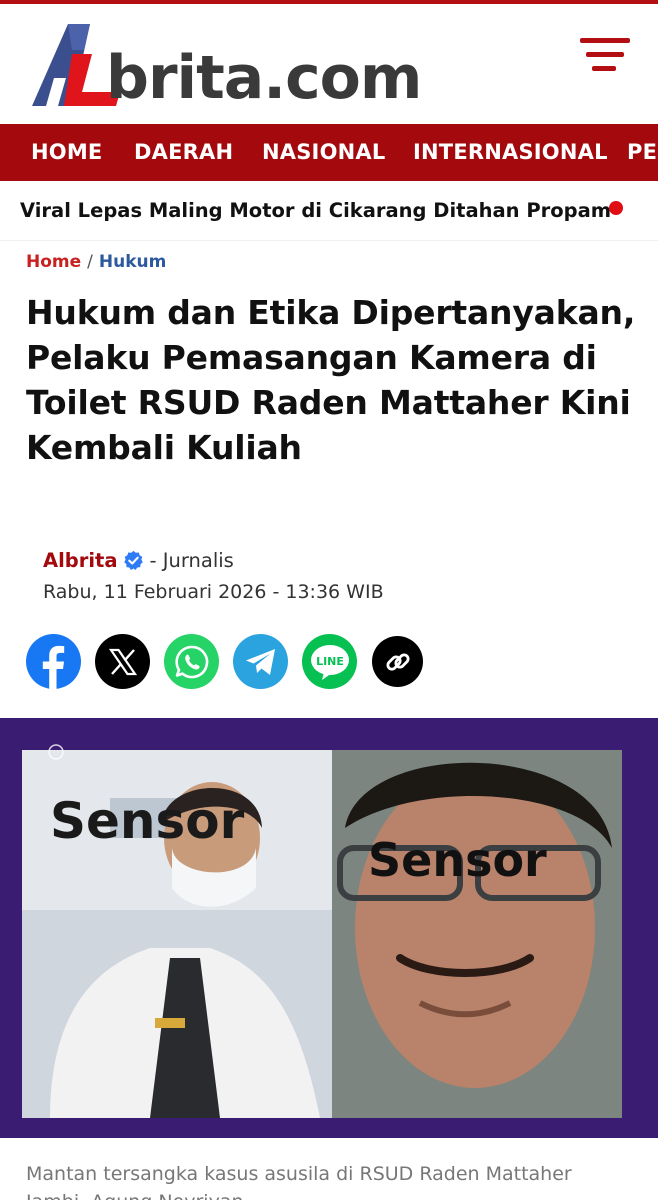  Describe the element at coordinates (604, 68) in the screenshot. I see `menu-bar-bottom` at that location.